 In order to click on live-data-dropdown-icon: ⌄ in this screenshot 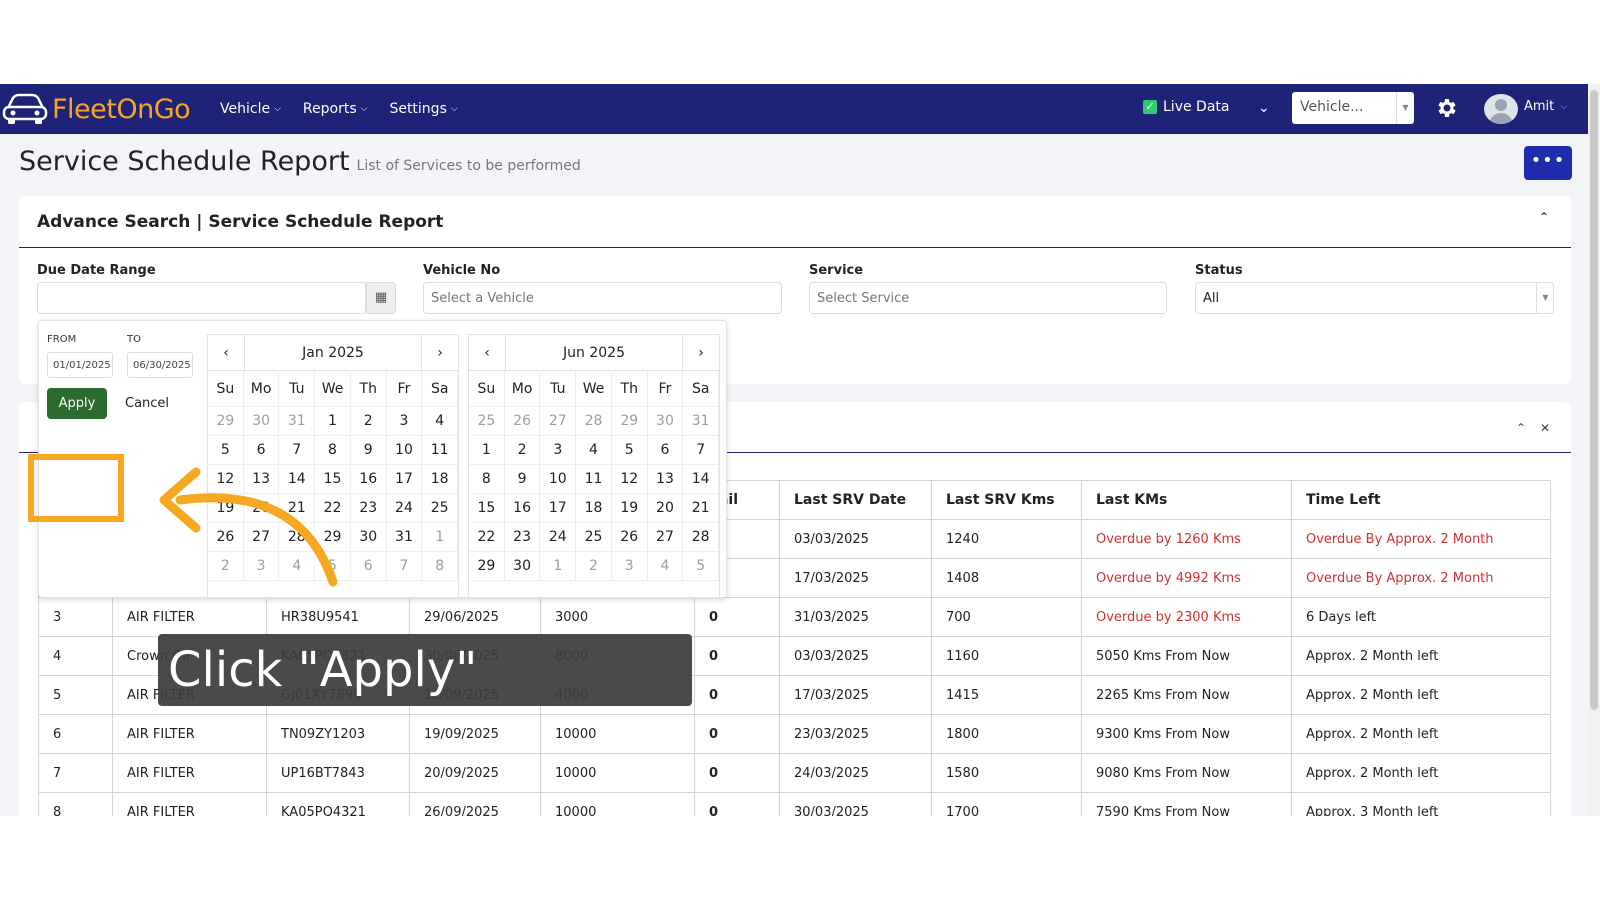, I will do `click(1264, 108)`.